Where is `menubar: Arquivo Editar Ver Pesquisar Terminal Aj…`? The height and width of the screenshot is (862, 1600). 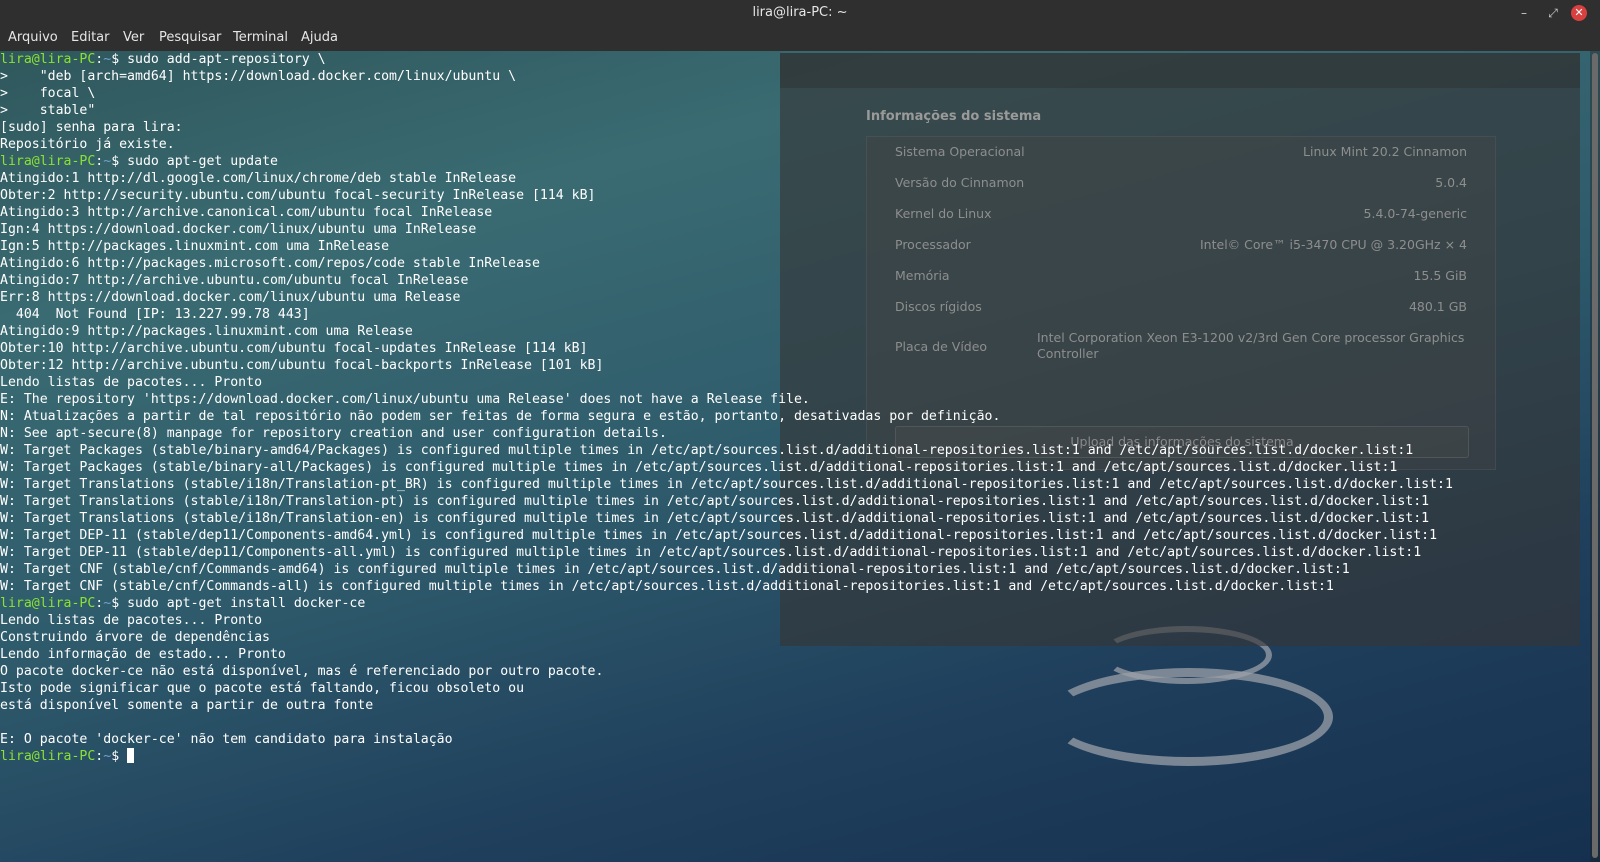 menubar: Arquivo Editar Ver Pesquisar Terminal Aj… is located at coordinates (800, 38).